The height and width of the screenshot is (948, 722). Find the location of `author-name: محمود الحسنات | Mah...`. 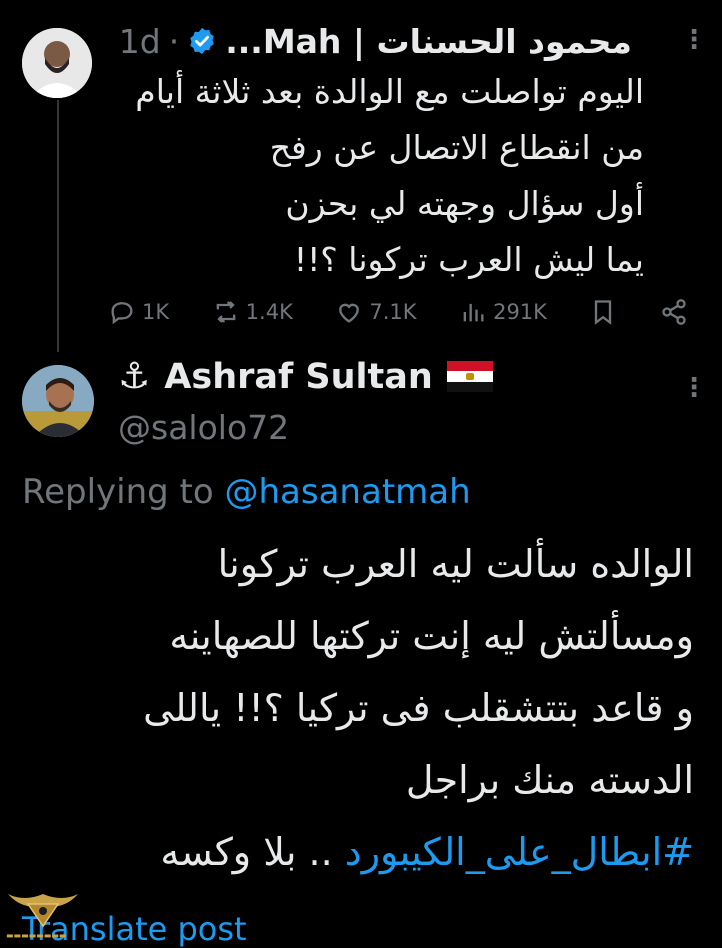

author-name: محمود الحسنات | Mah... is located at coordinates (428, 41).